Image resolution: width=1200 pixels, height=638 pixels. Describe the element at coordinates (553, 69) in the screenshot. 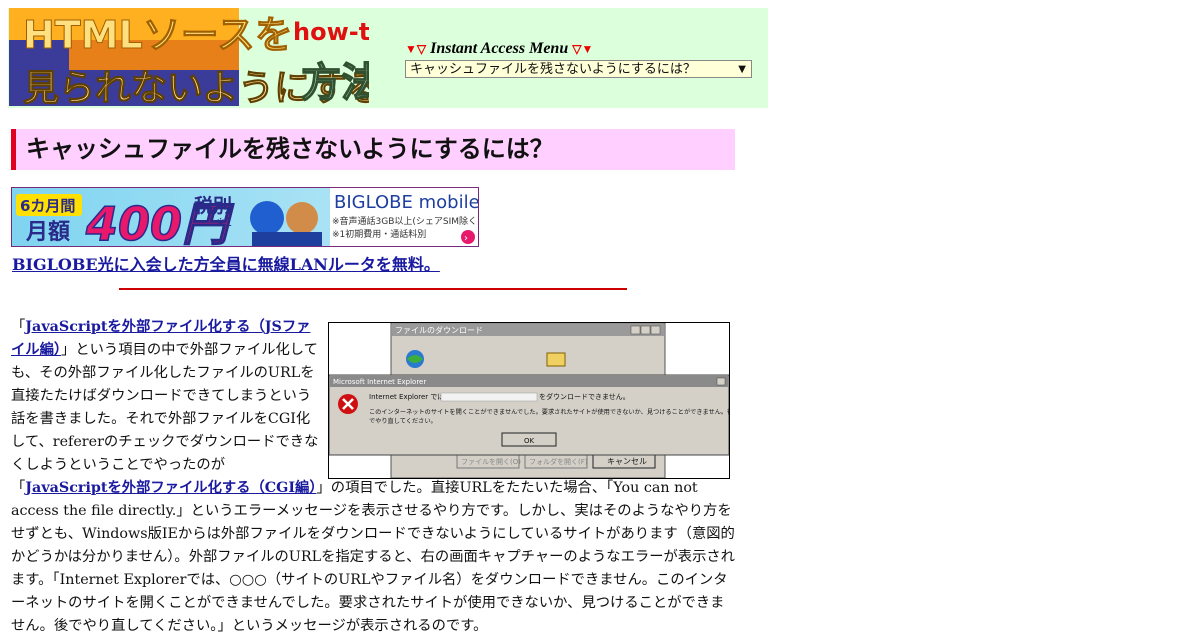

I see `menu-selected-value: キャッシュファイルを残さないようにするには？` at that location.